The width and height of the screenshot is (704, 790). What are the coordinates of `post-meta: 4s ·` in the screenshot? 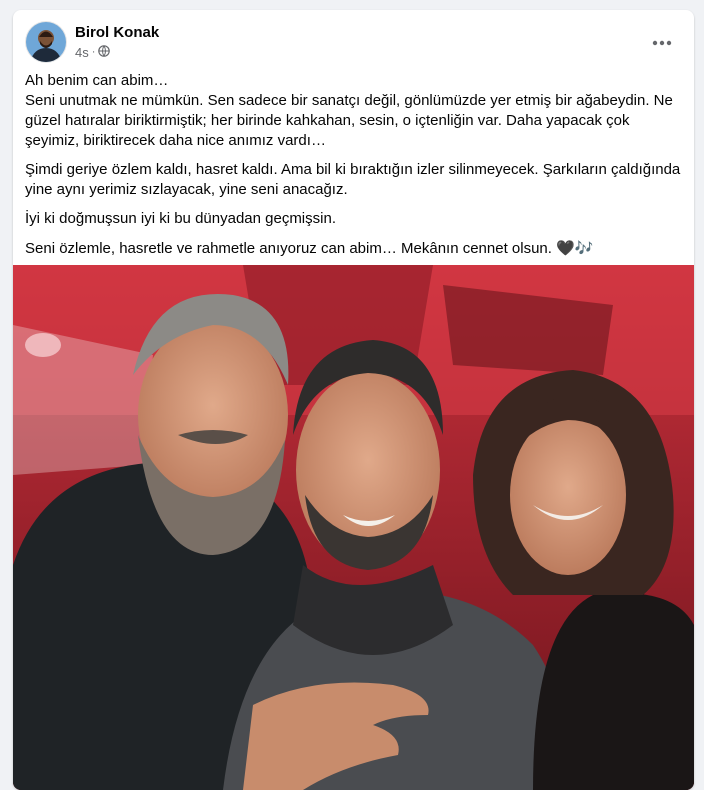 It's located at (93, 52).